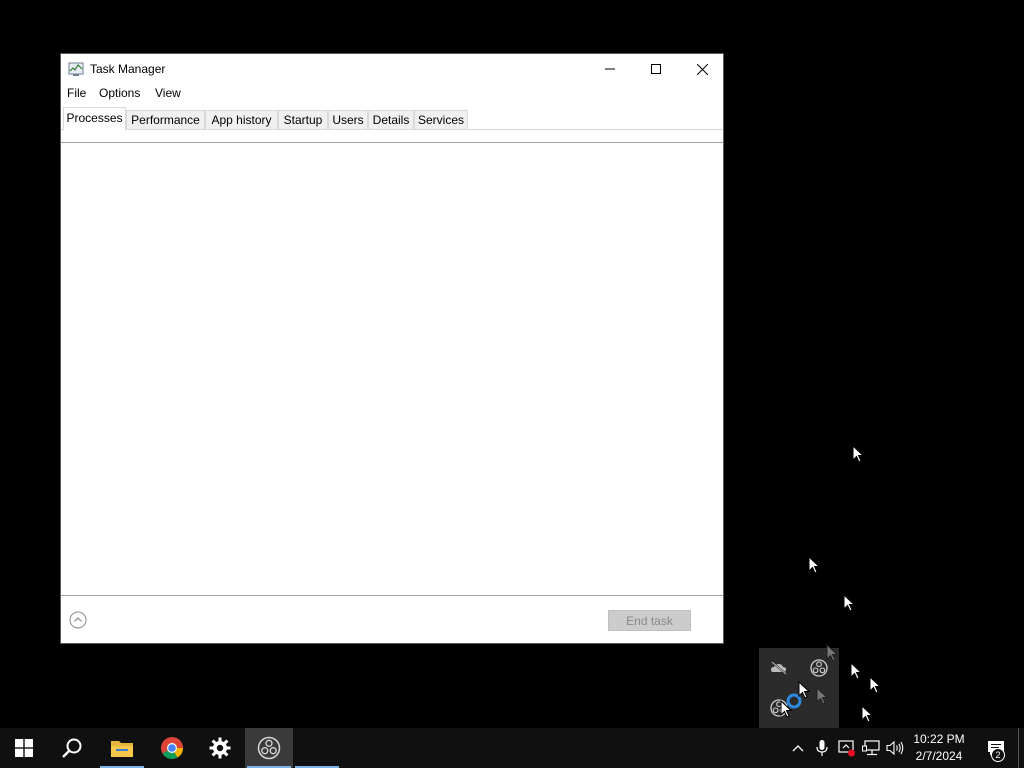 The width and height of the screenshot is (1024, 768). I want to click on minimize-button, so click(610, 69).